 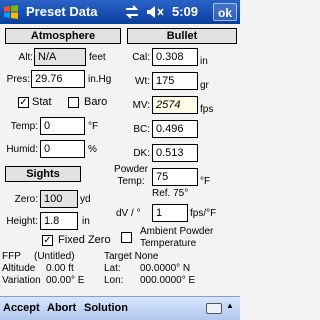 I want to click on connectivity-icon, so click(x=132, y=12).